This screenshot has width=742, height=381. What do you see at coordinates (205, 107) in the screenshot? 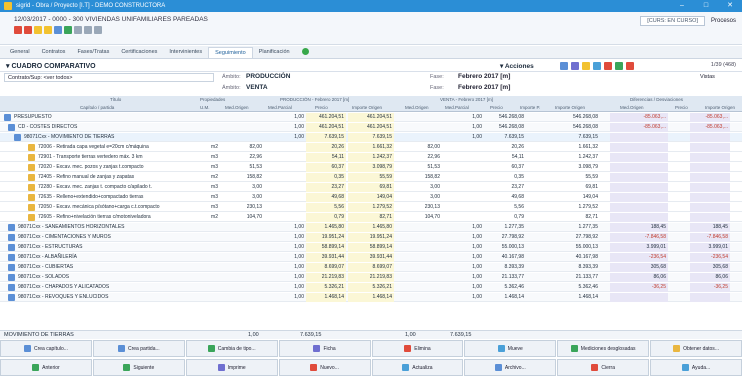
I see `col-ud: U.M.` at bounding box center [205, 107].